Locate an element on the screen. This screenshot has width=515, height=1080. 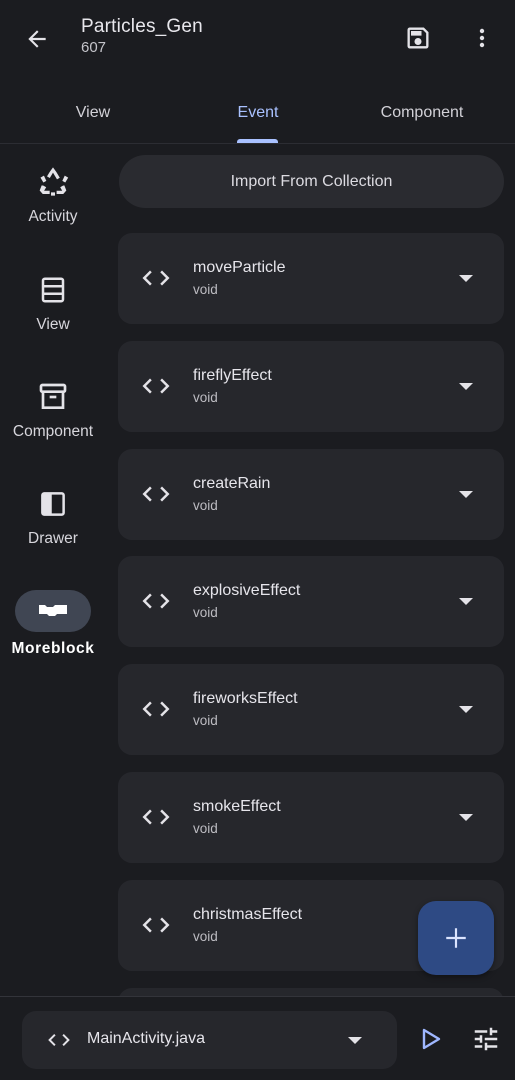
import-from-collection-button: Import From Collection is located at coordinates (311, 181).